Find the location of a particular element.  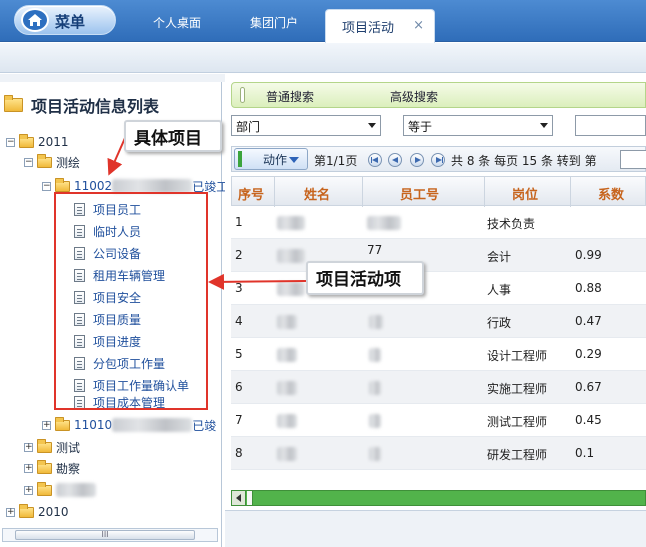

tab-personal-desktop: 个人桌面 is located at coordinates (177, 22).